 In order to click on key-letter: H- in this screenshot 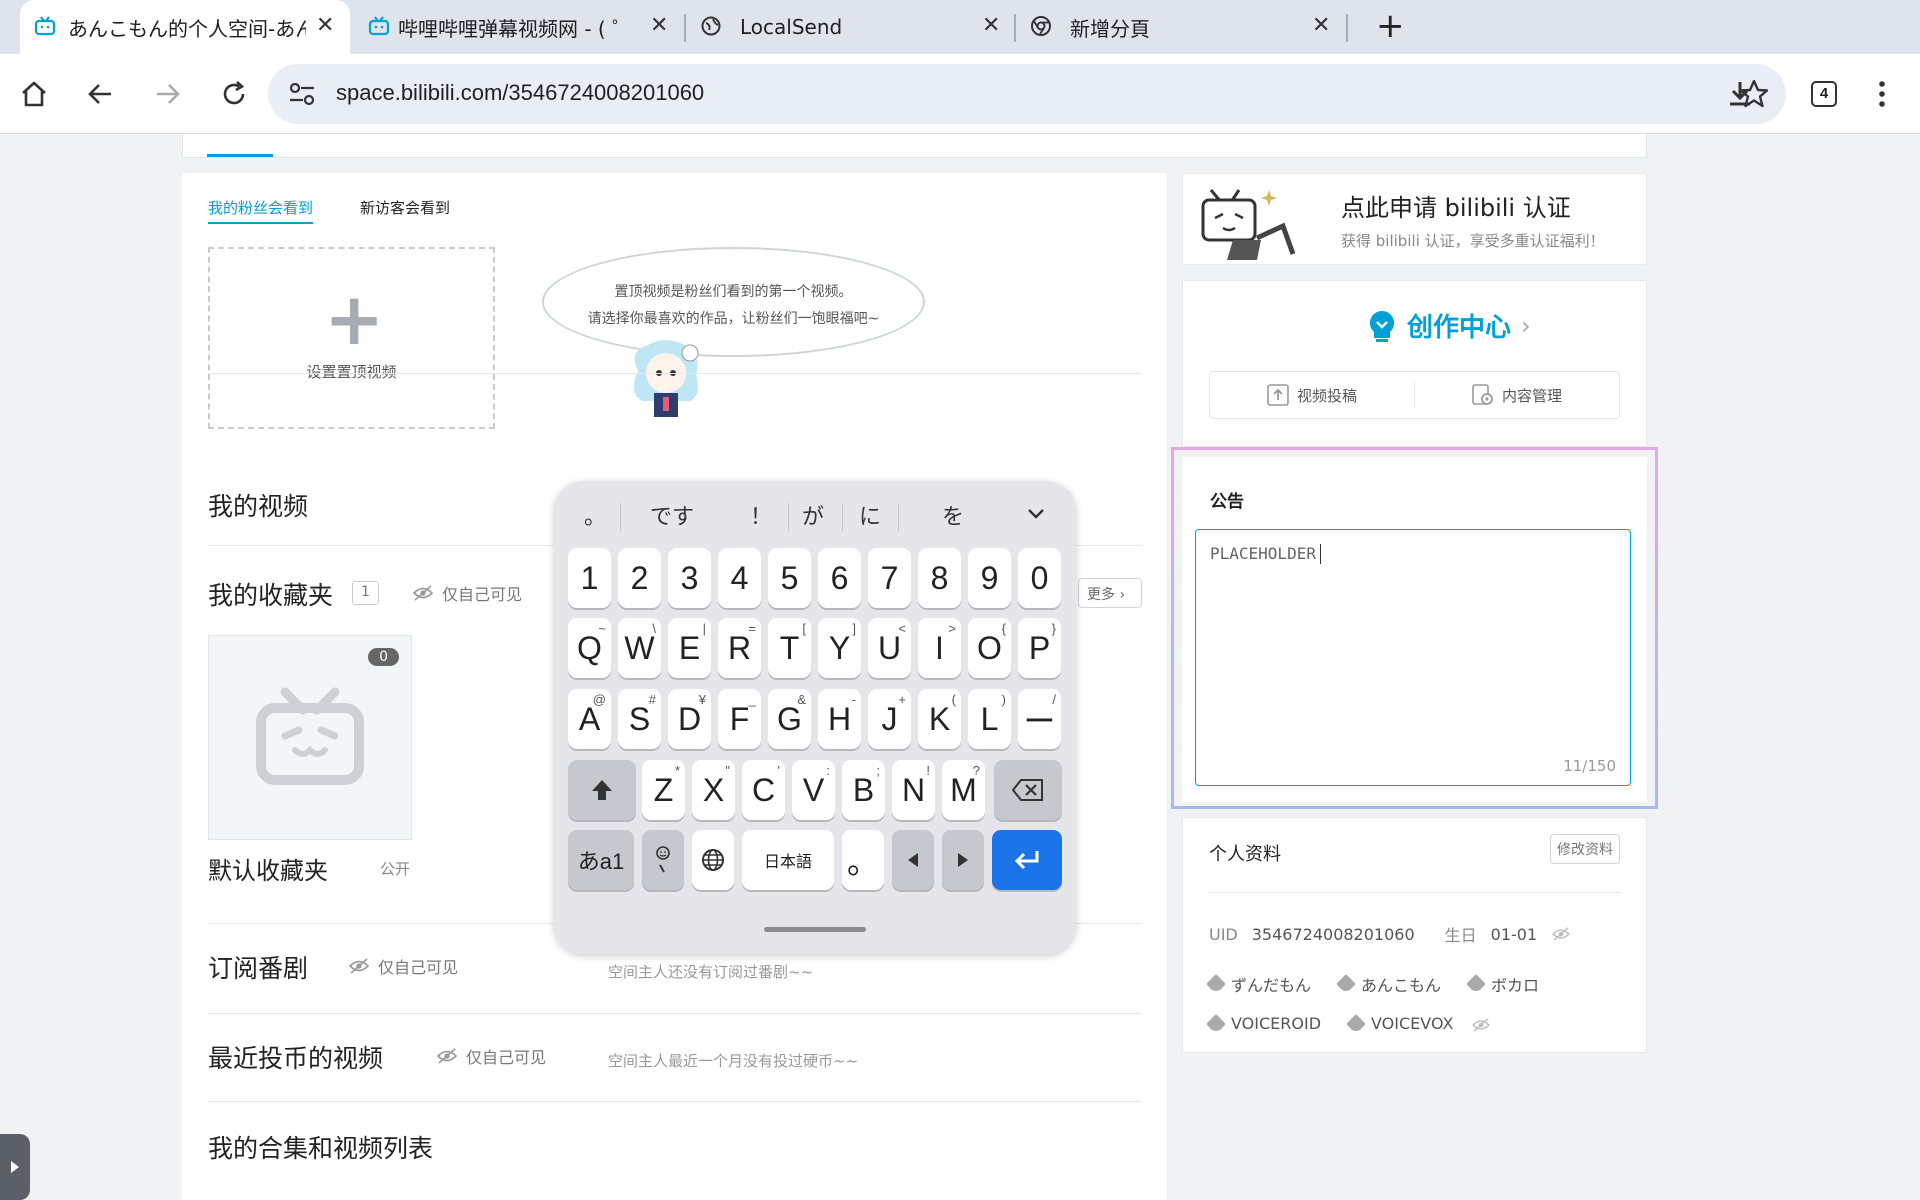, I will do `click(839, 719)`.